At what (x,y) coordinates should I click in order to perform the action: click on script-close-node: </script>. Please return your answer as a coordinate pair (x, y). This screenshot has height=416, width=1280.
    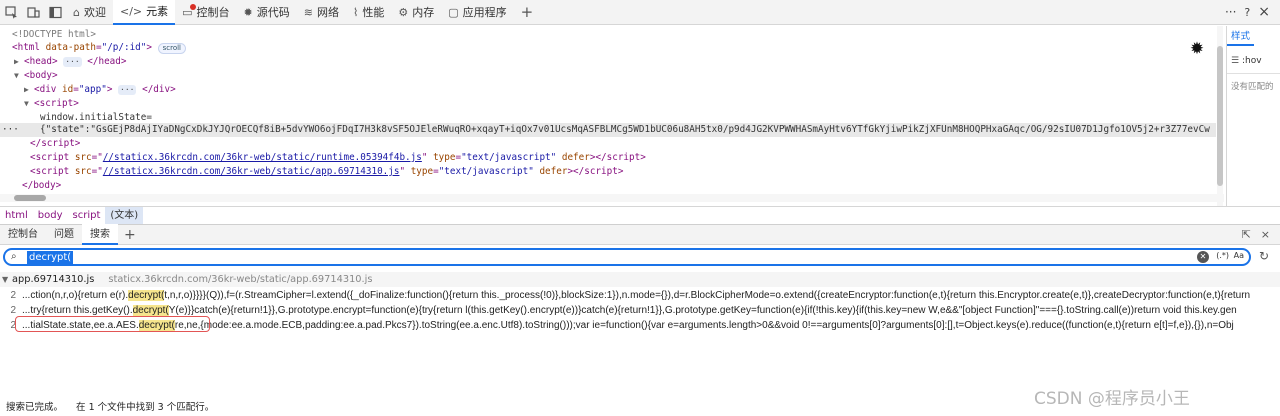
    Looking at the image, I should click on (55, 144).